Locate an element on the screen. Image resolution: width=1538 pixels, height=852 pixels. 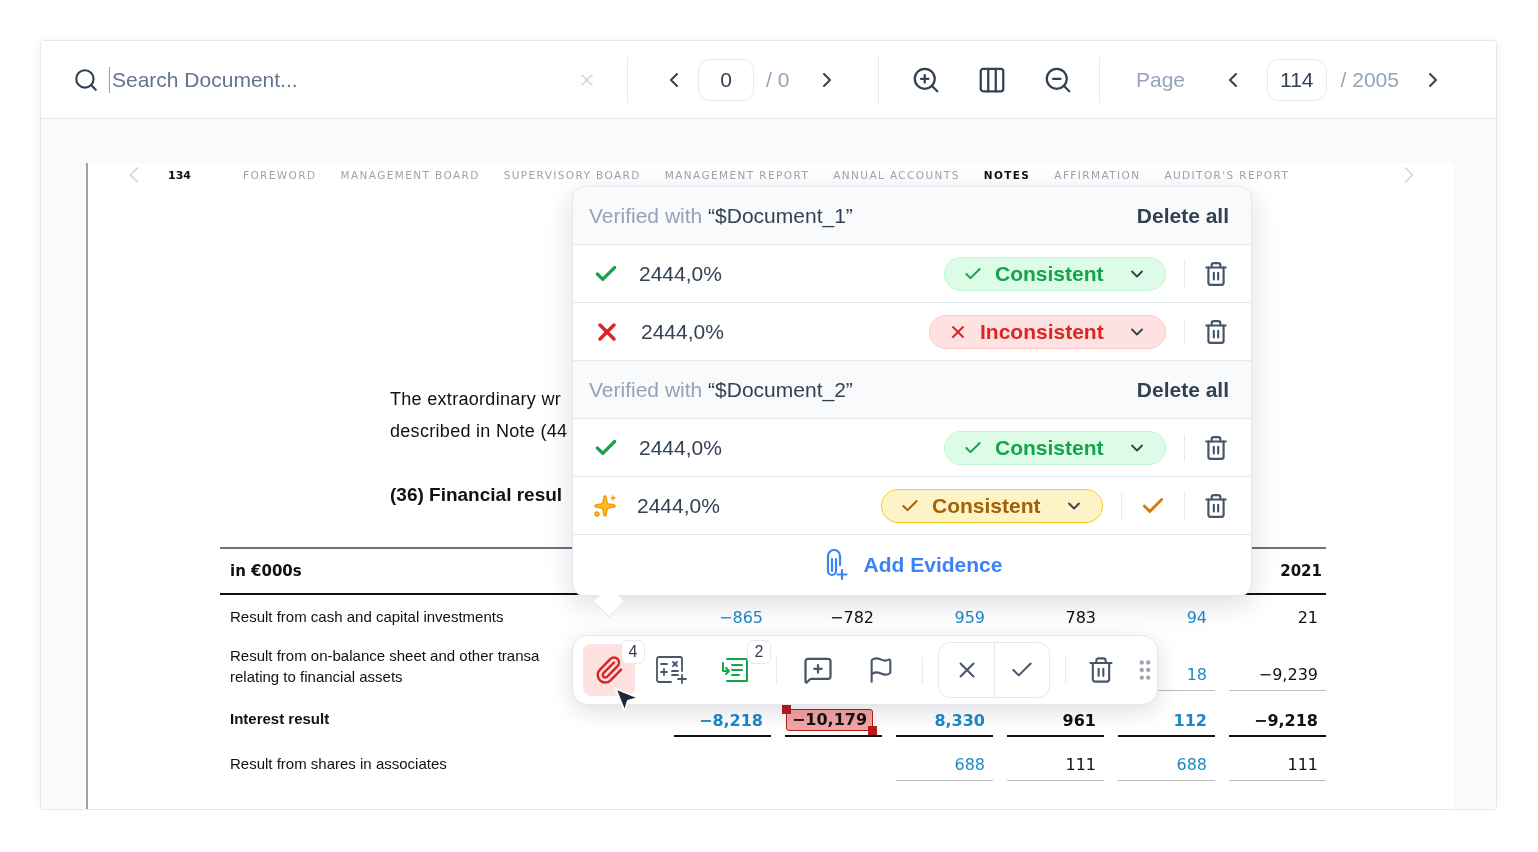
table-cell-text: −782 is located at coordinates (852, 617).